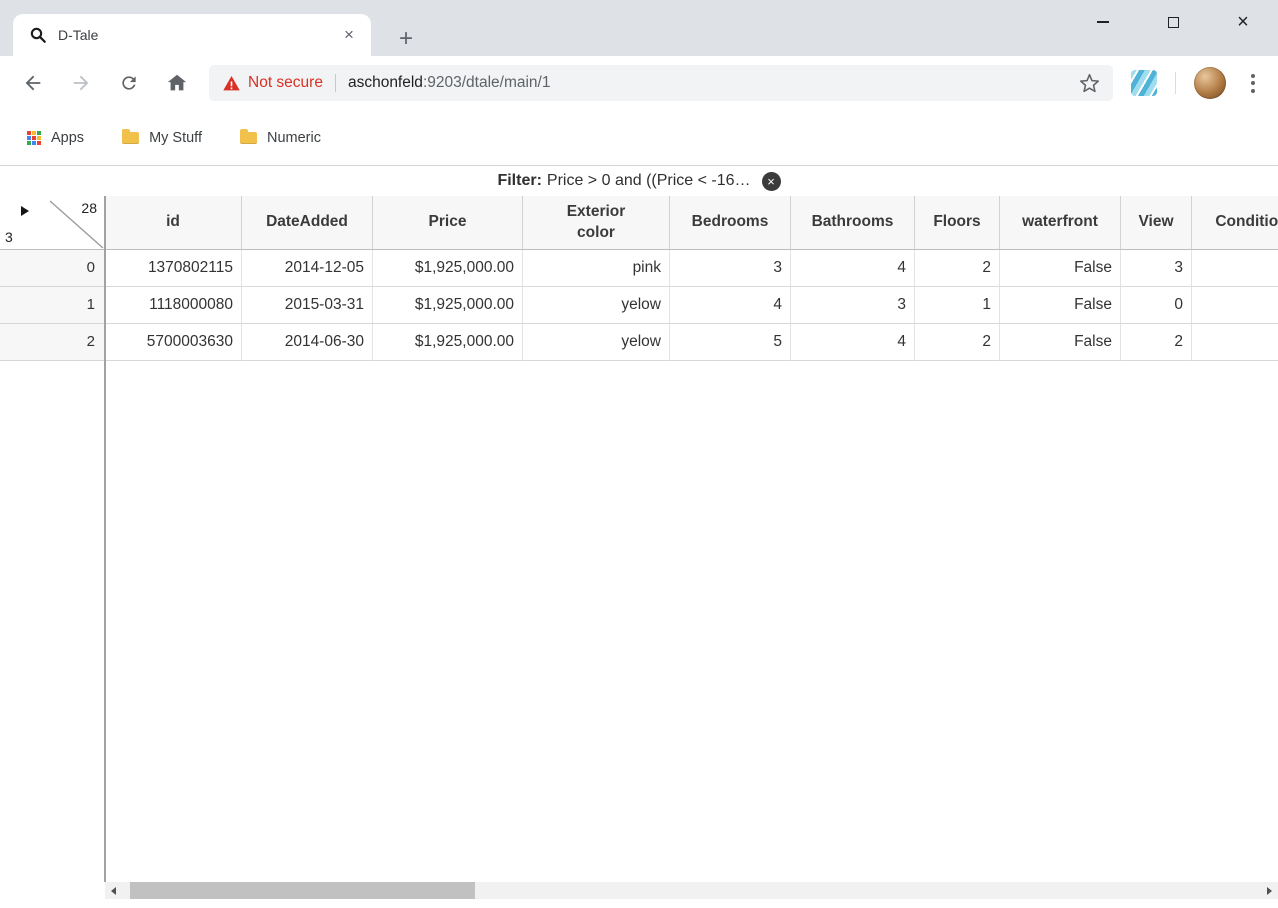 Image resolution: width=1278 pixels, height=908 pixels. I want to click on back-button, so click(33, 83).